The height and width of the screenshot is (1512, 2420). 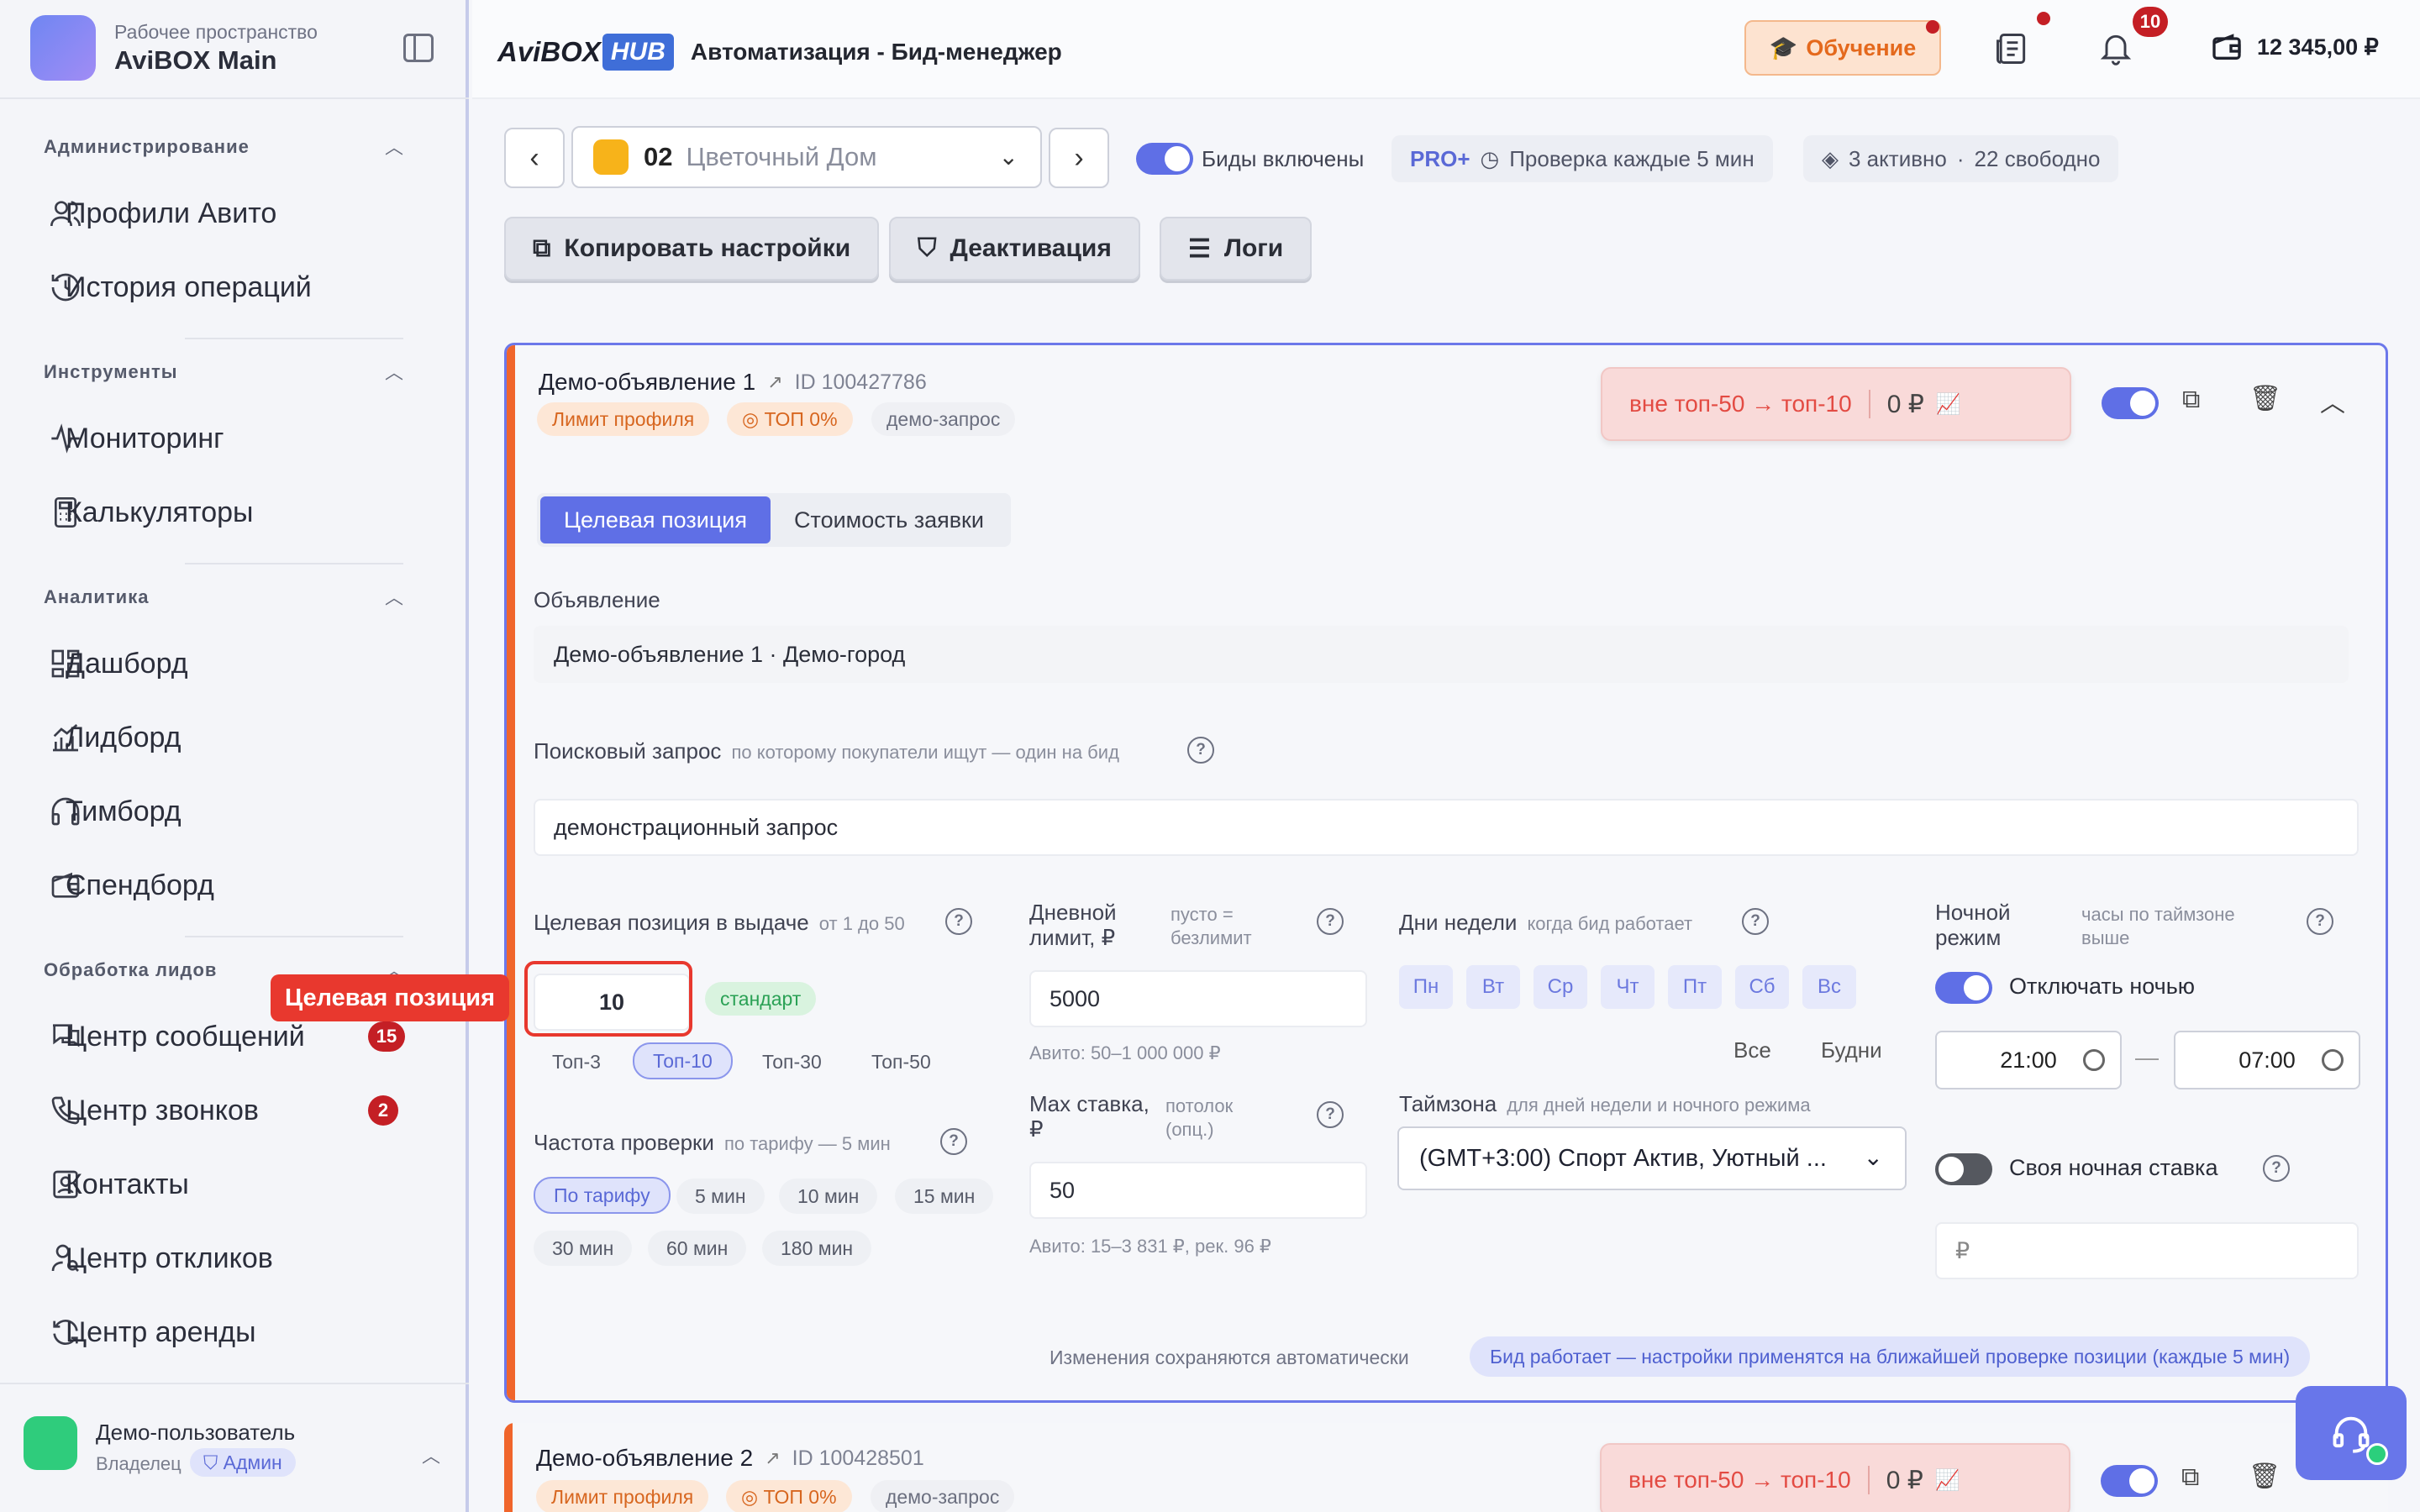 I want to click on balance: 12 345,00 ₽, so click(x=2294, y=47).